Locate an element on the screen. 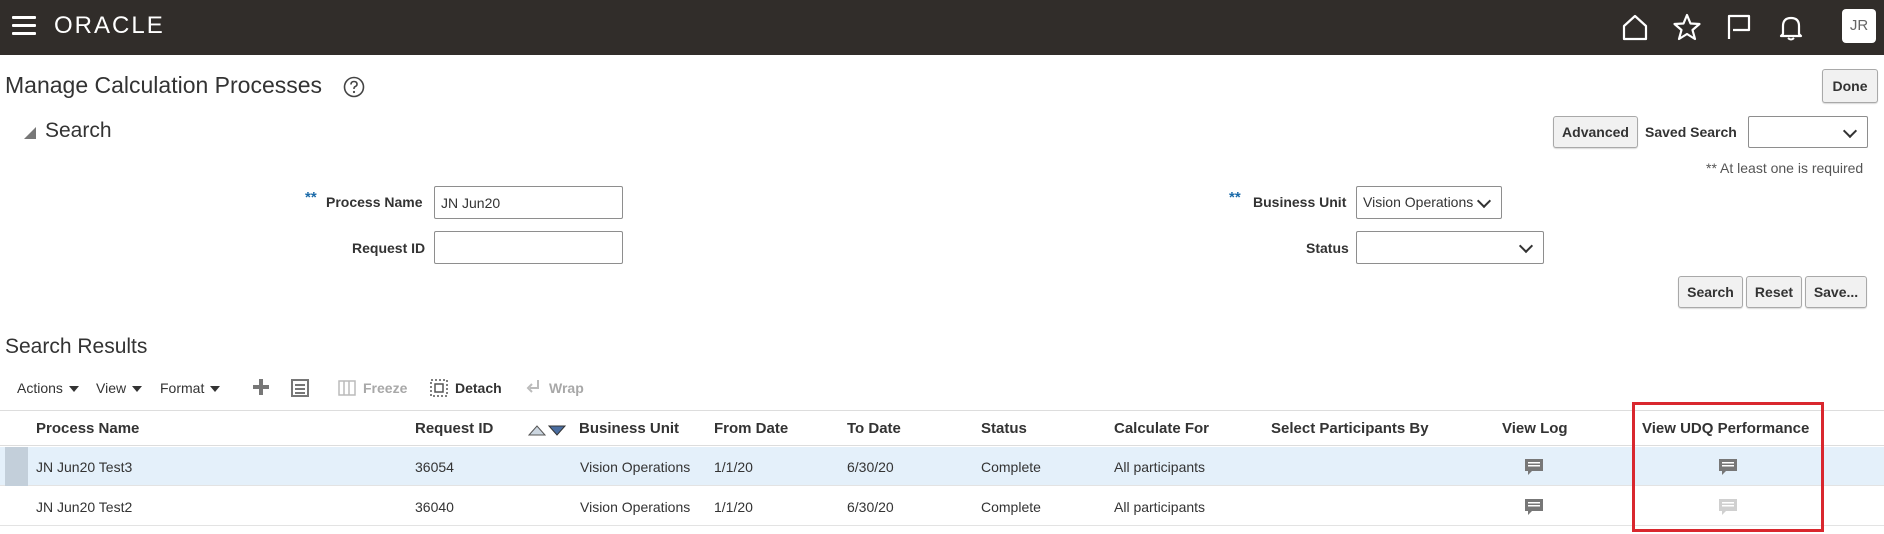 The image size is (1884, 534). search-results-title: Search Results is located at coordinates (76, 346).